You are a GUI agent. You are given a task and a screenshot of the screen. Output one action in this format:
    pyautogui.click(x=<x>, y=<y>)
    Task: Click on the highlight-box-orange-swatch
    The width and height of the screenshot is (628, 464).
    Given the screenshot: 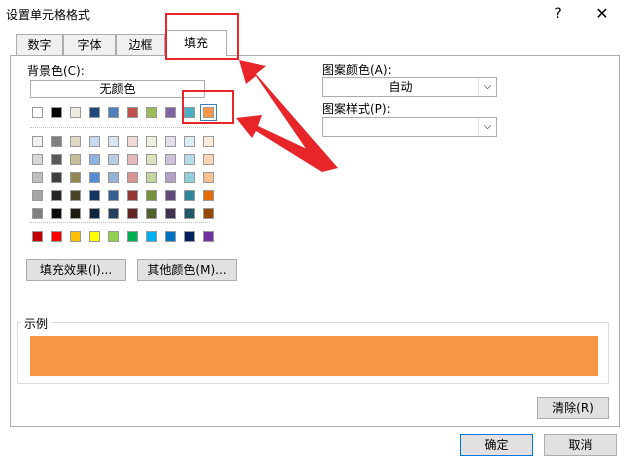 What is the action you would take?
    pyautogui.click(x=208, y=107)
    